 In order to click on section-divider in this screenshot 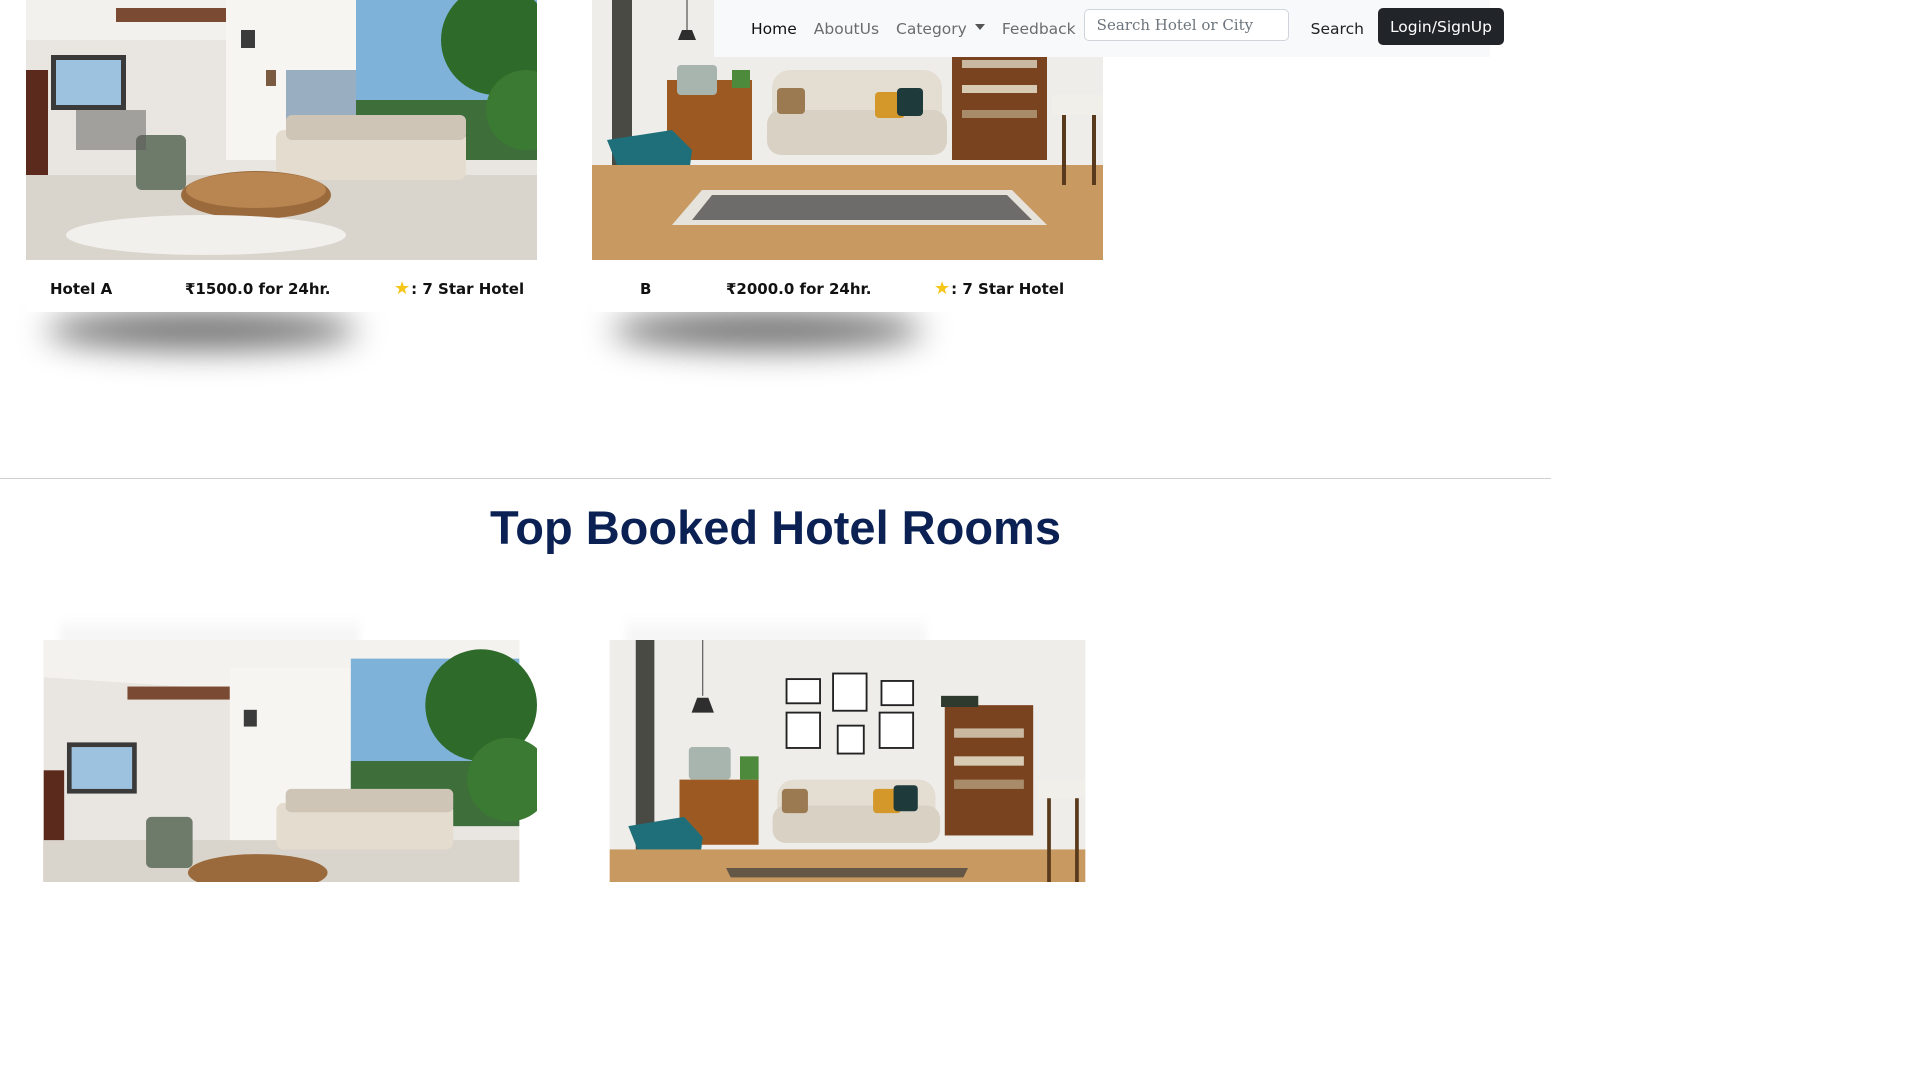, I will do `click(775, 478)`.